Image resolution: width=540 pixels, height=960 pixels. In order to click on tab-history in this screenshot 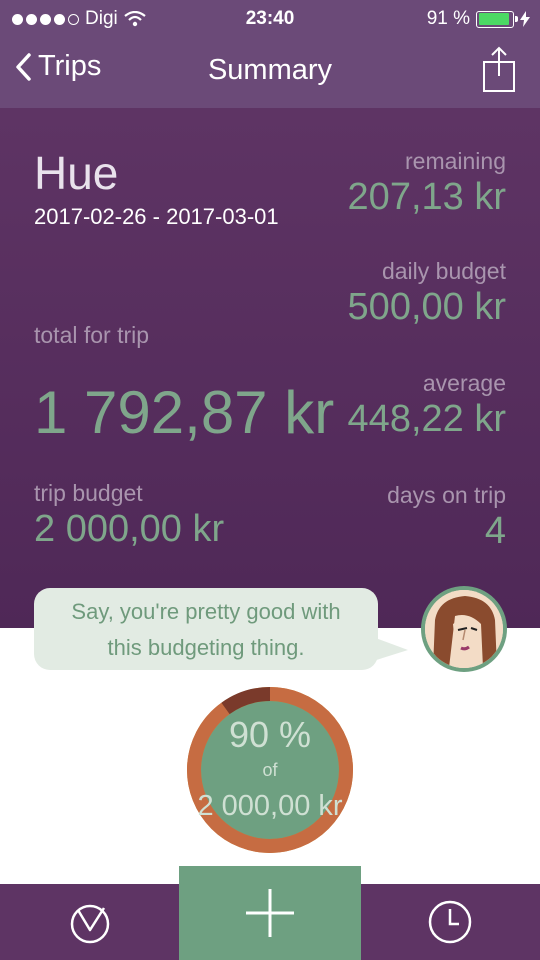, I will do `click(450, 922)`.